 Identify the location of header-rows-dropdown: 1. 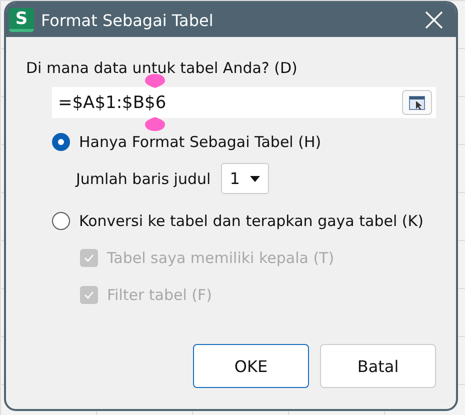
(244, 178).